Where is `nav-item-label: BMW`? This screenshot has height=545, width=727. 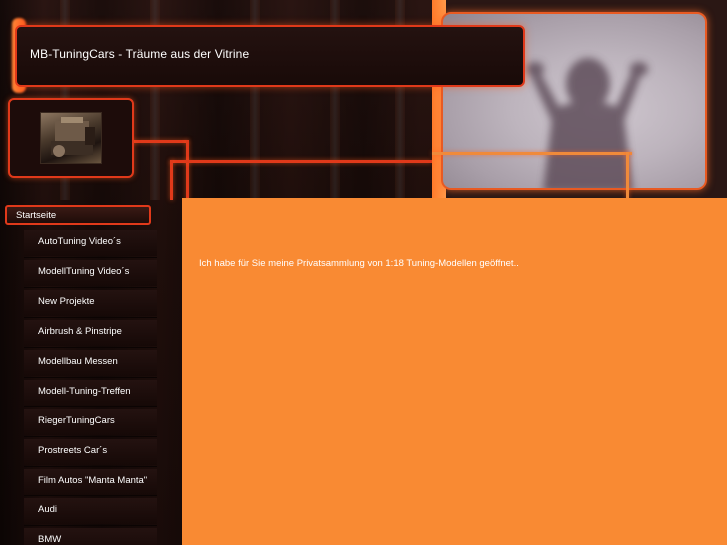 nav-item-label: BMW is located at coordinates (50, 539).